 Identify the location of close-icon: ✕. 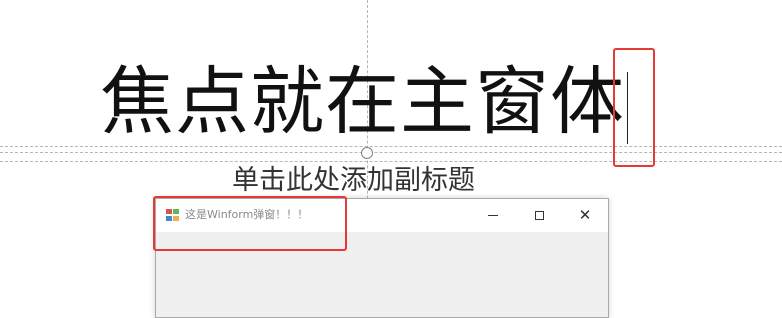
(585, 215).